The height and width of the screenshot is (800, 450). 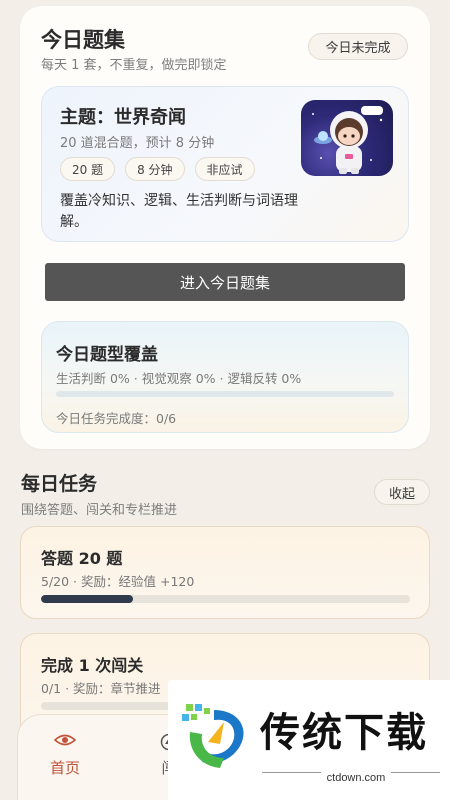 I want to click on daily-title: 每日任务, so click(x=59, y=484).